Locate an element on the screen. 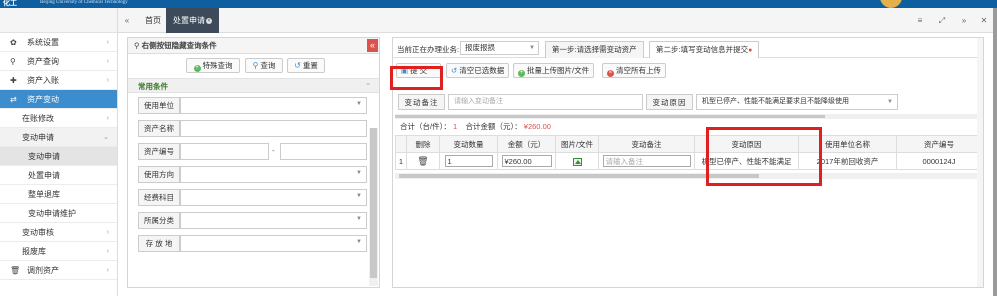 The image size is (997, 296). asset-code-to-input is located at coordinates (323, 151).